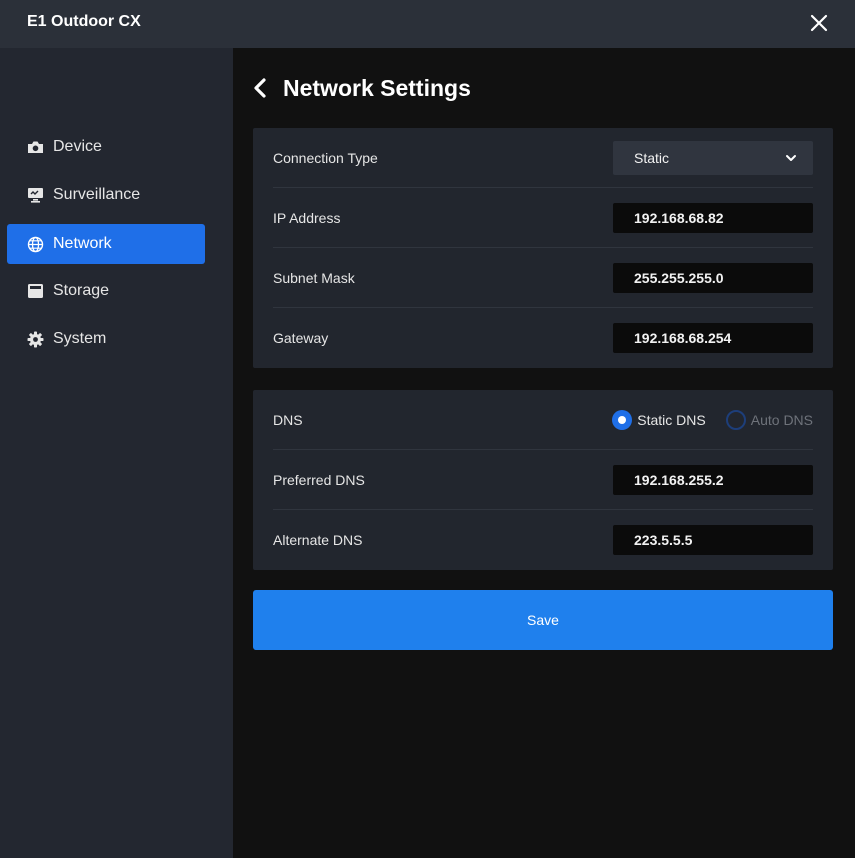 Image resolution: width=855 pixels, height=858 pixels. What do you see at coordinates (543, 218) in the screenshot?
I see `ip-address-row: IP Address 192.168.68.82` at bounding box center [543, 218].